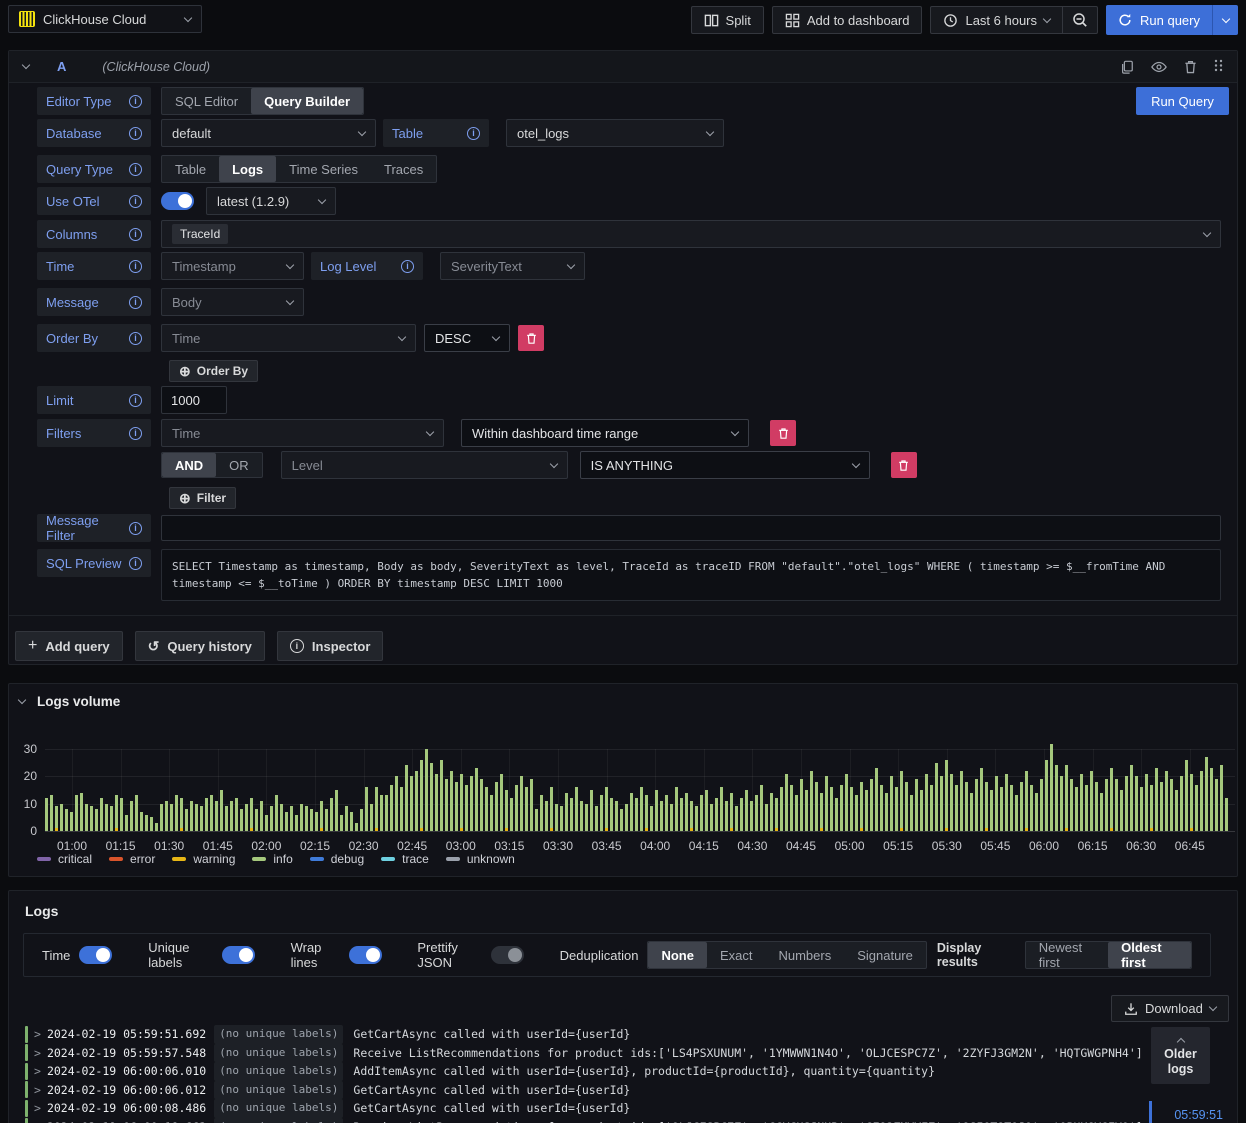  Describe the element at coordinates (1159, 67) in the screenshot. I see `hide-response-eye-icon` at that location.